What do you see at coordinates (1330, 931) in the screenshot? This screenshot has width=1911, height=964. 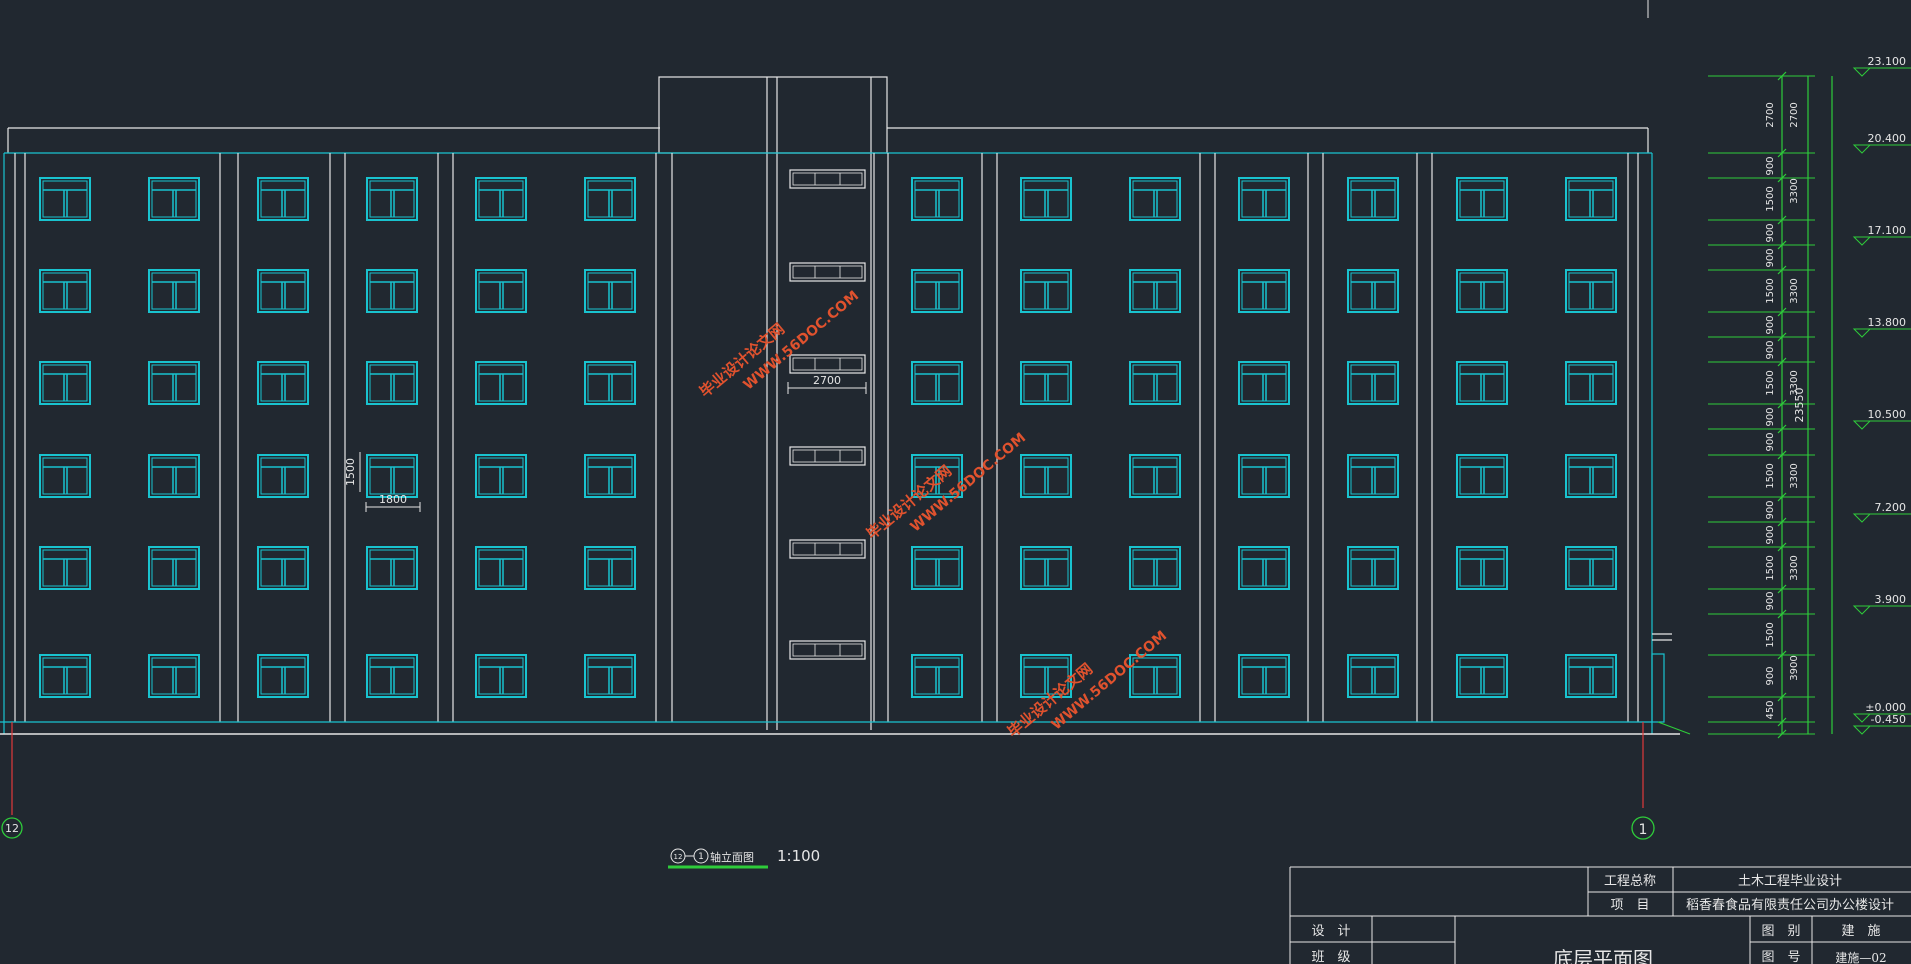 I see `tb-design-label: 设 计` at bounding box center [1330, 931].